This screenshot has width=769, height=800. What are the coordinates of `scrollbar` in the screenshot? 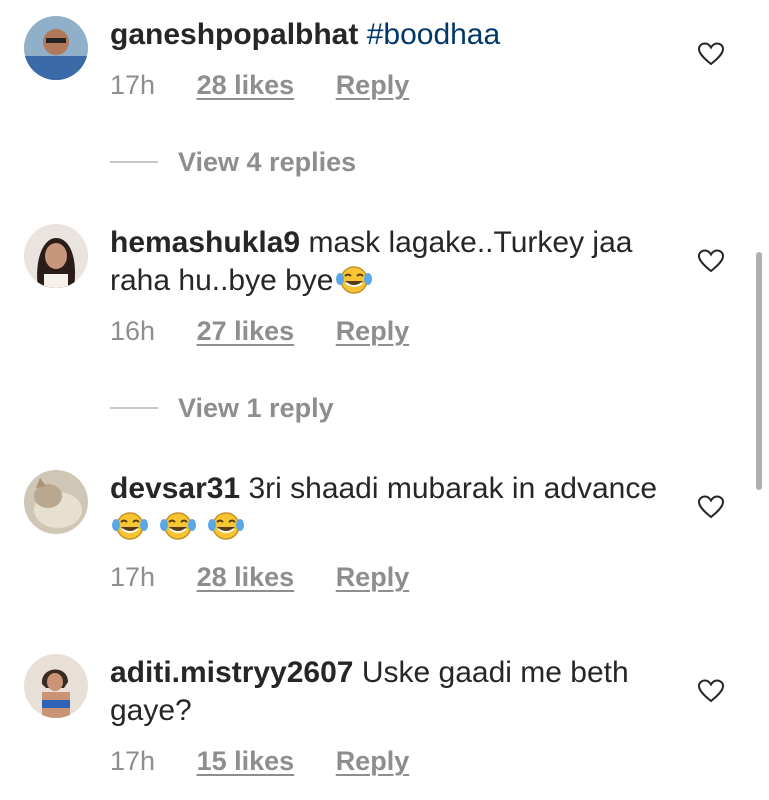 It's located at (759, 371).